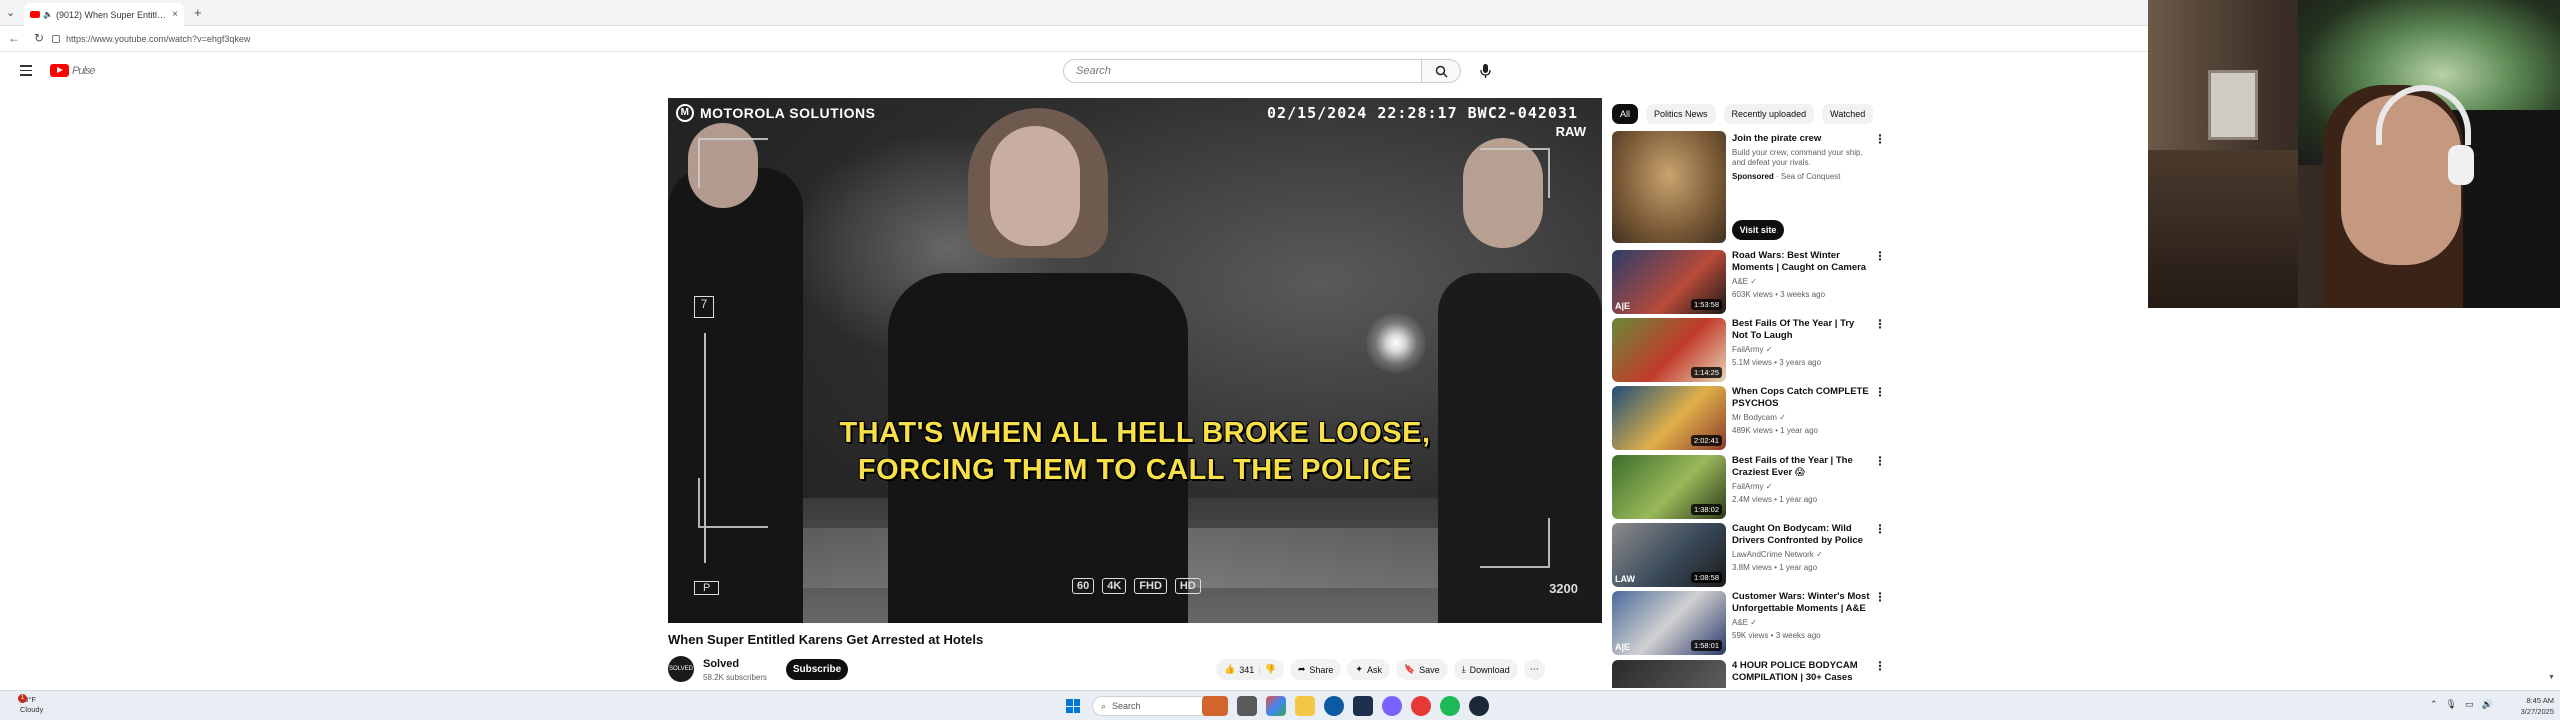 This screenshot has width=2560, height=720. What do you see at coordinates (1270, 669) in the screenshot?
I see `dislike-icon: 👎` at bounding box center [1270, 669].